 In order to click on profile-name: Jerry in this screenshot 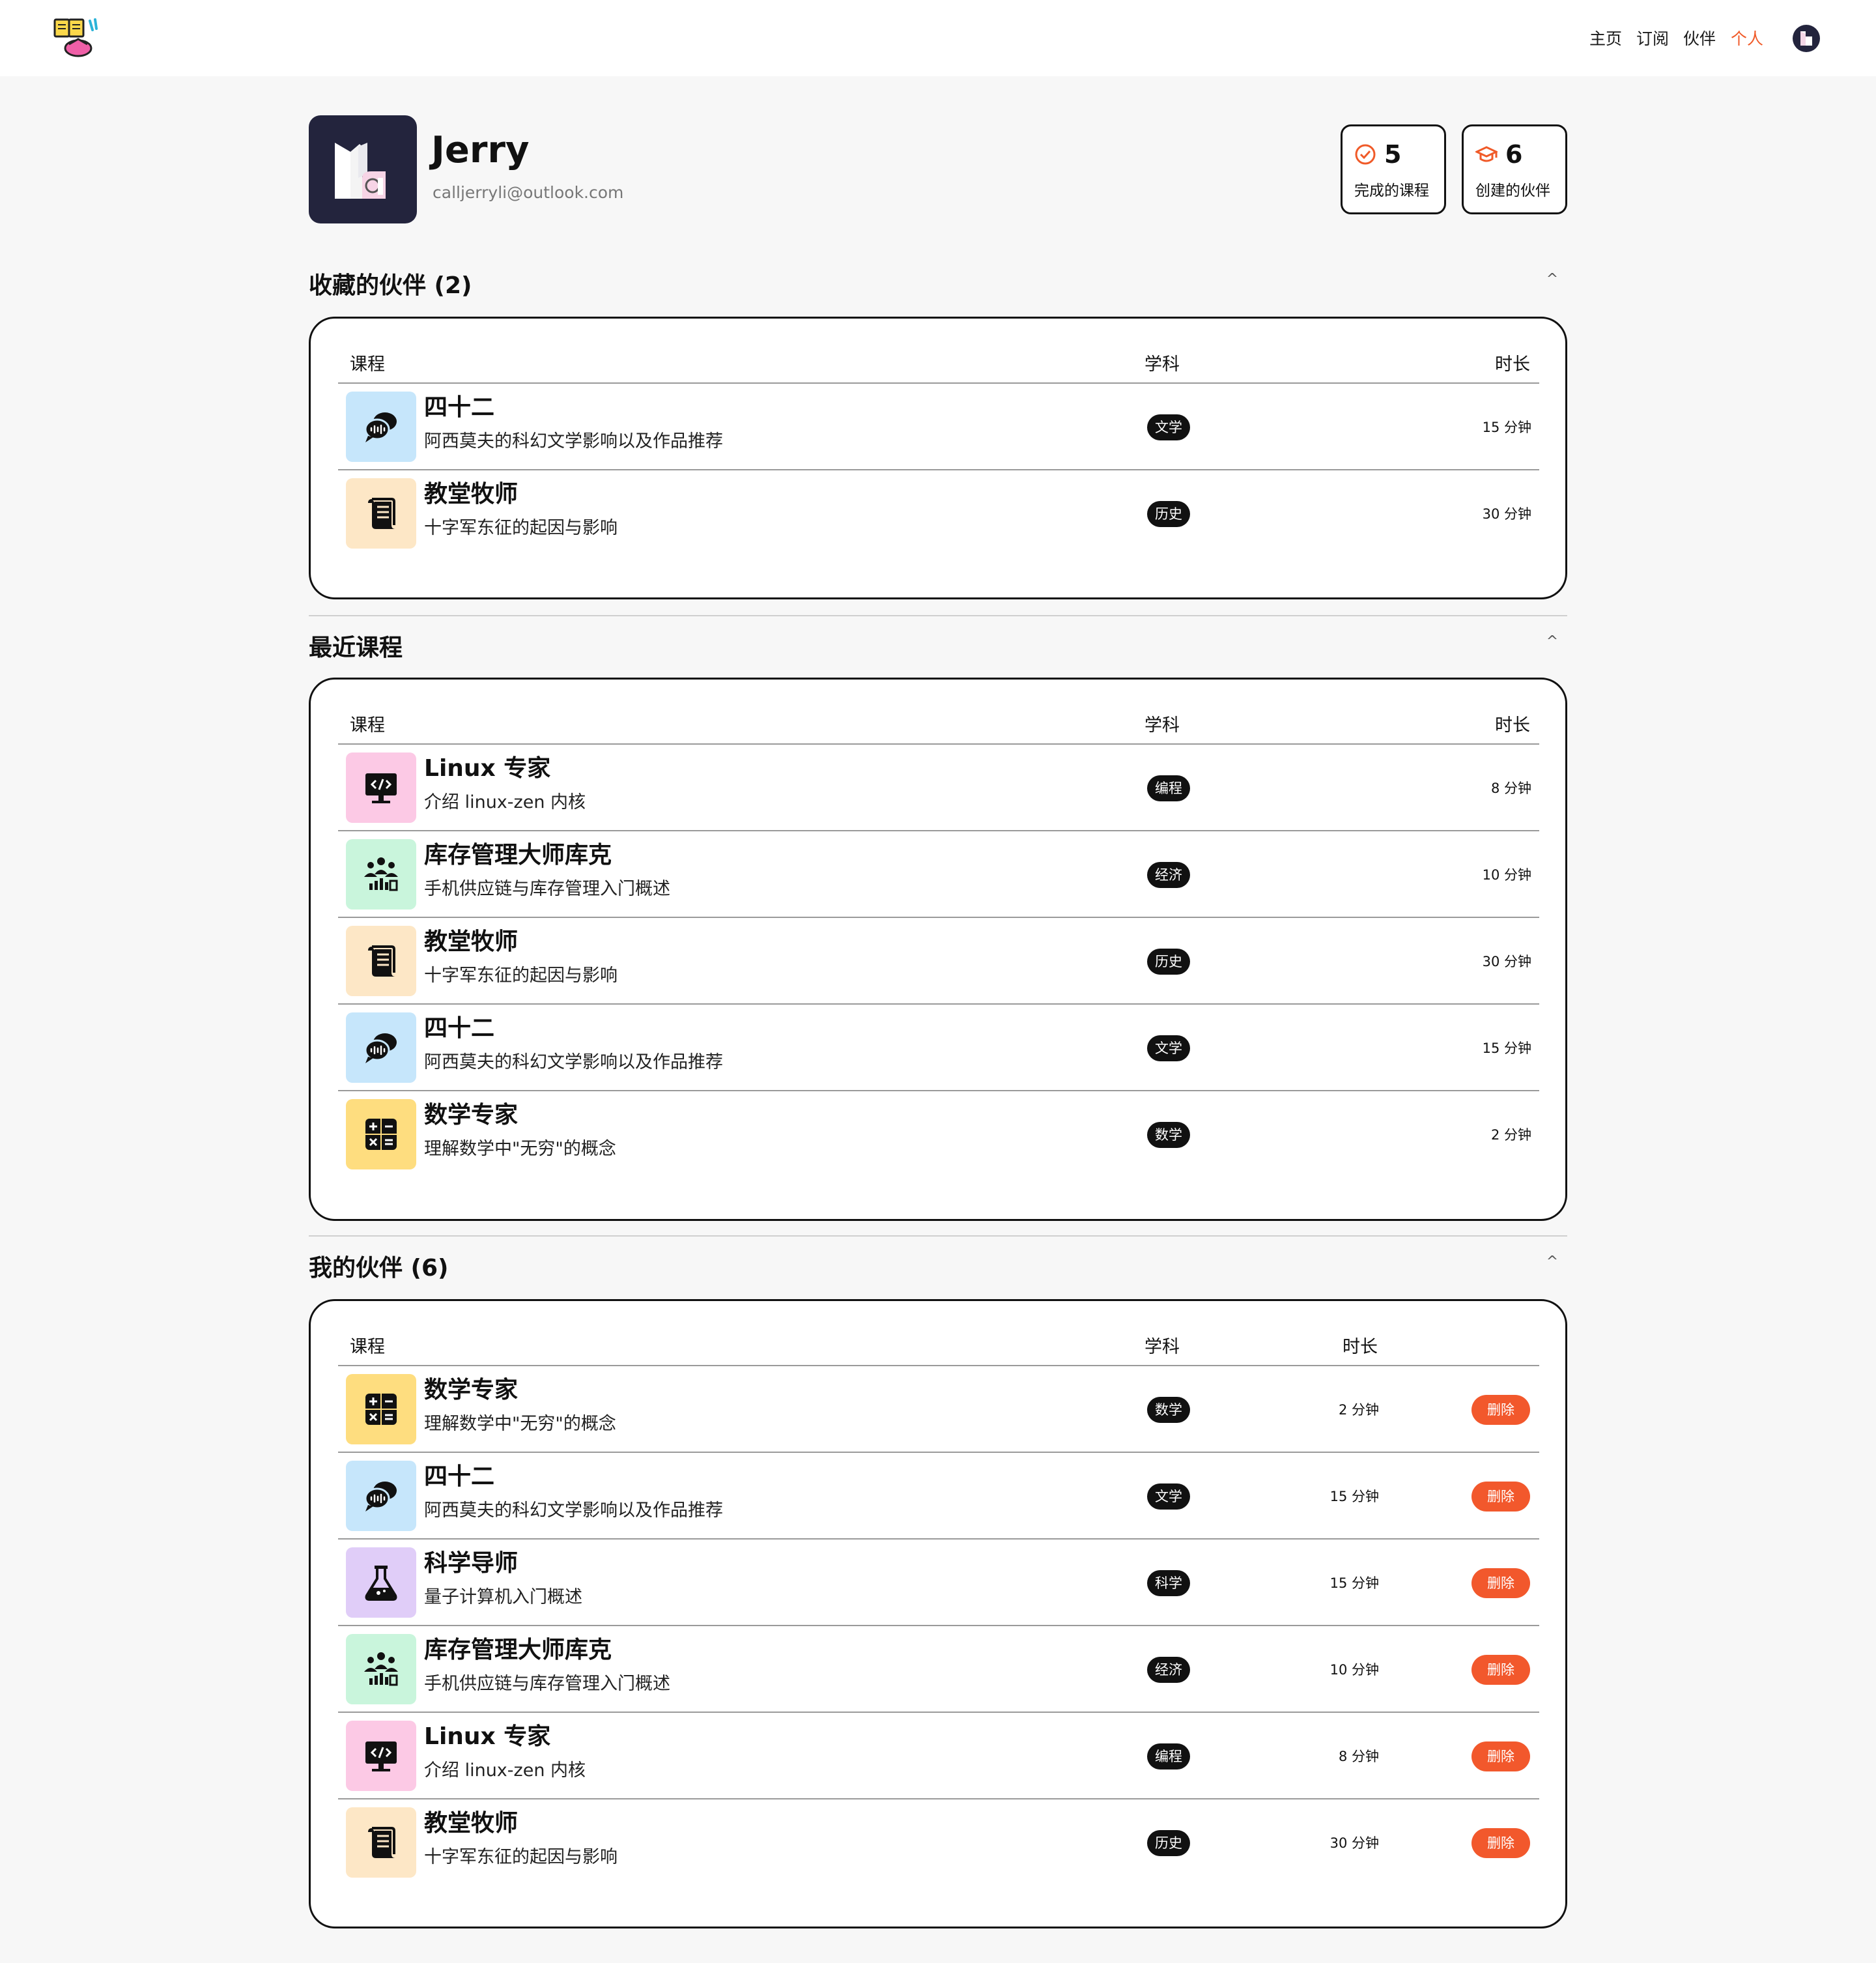, I will do `click(481, 150)`.